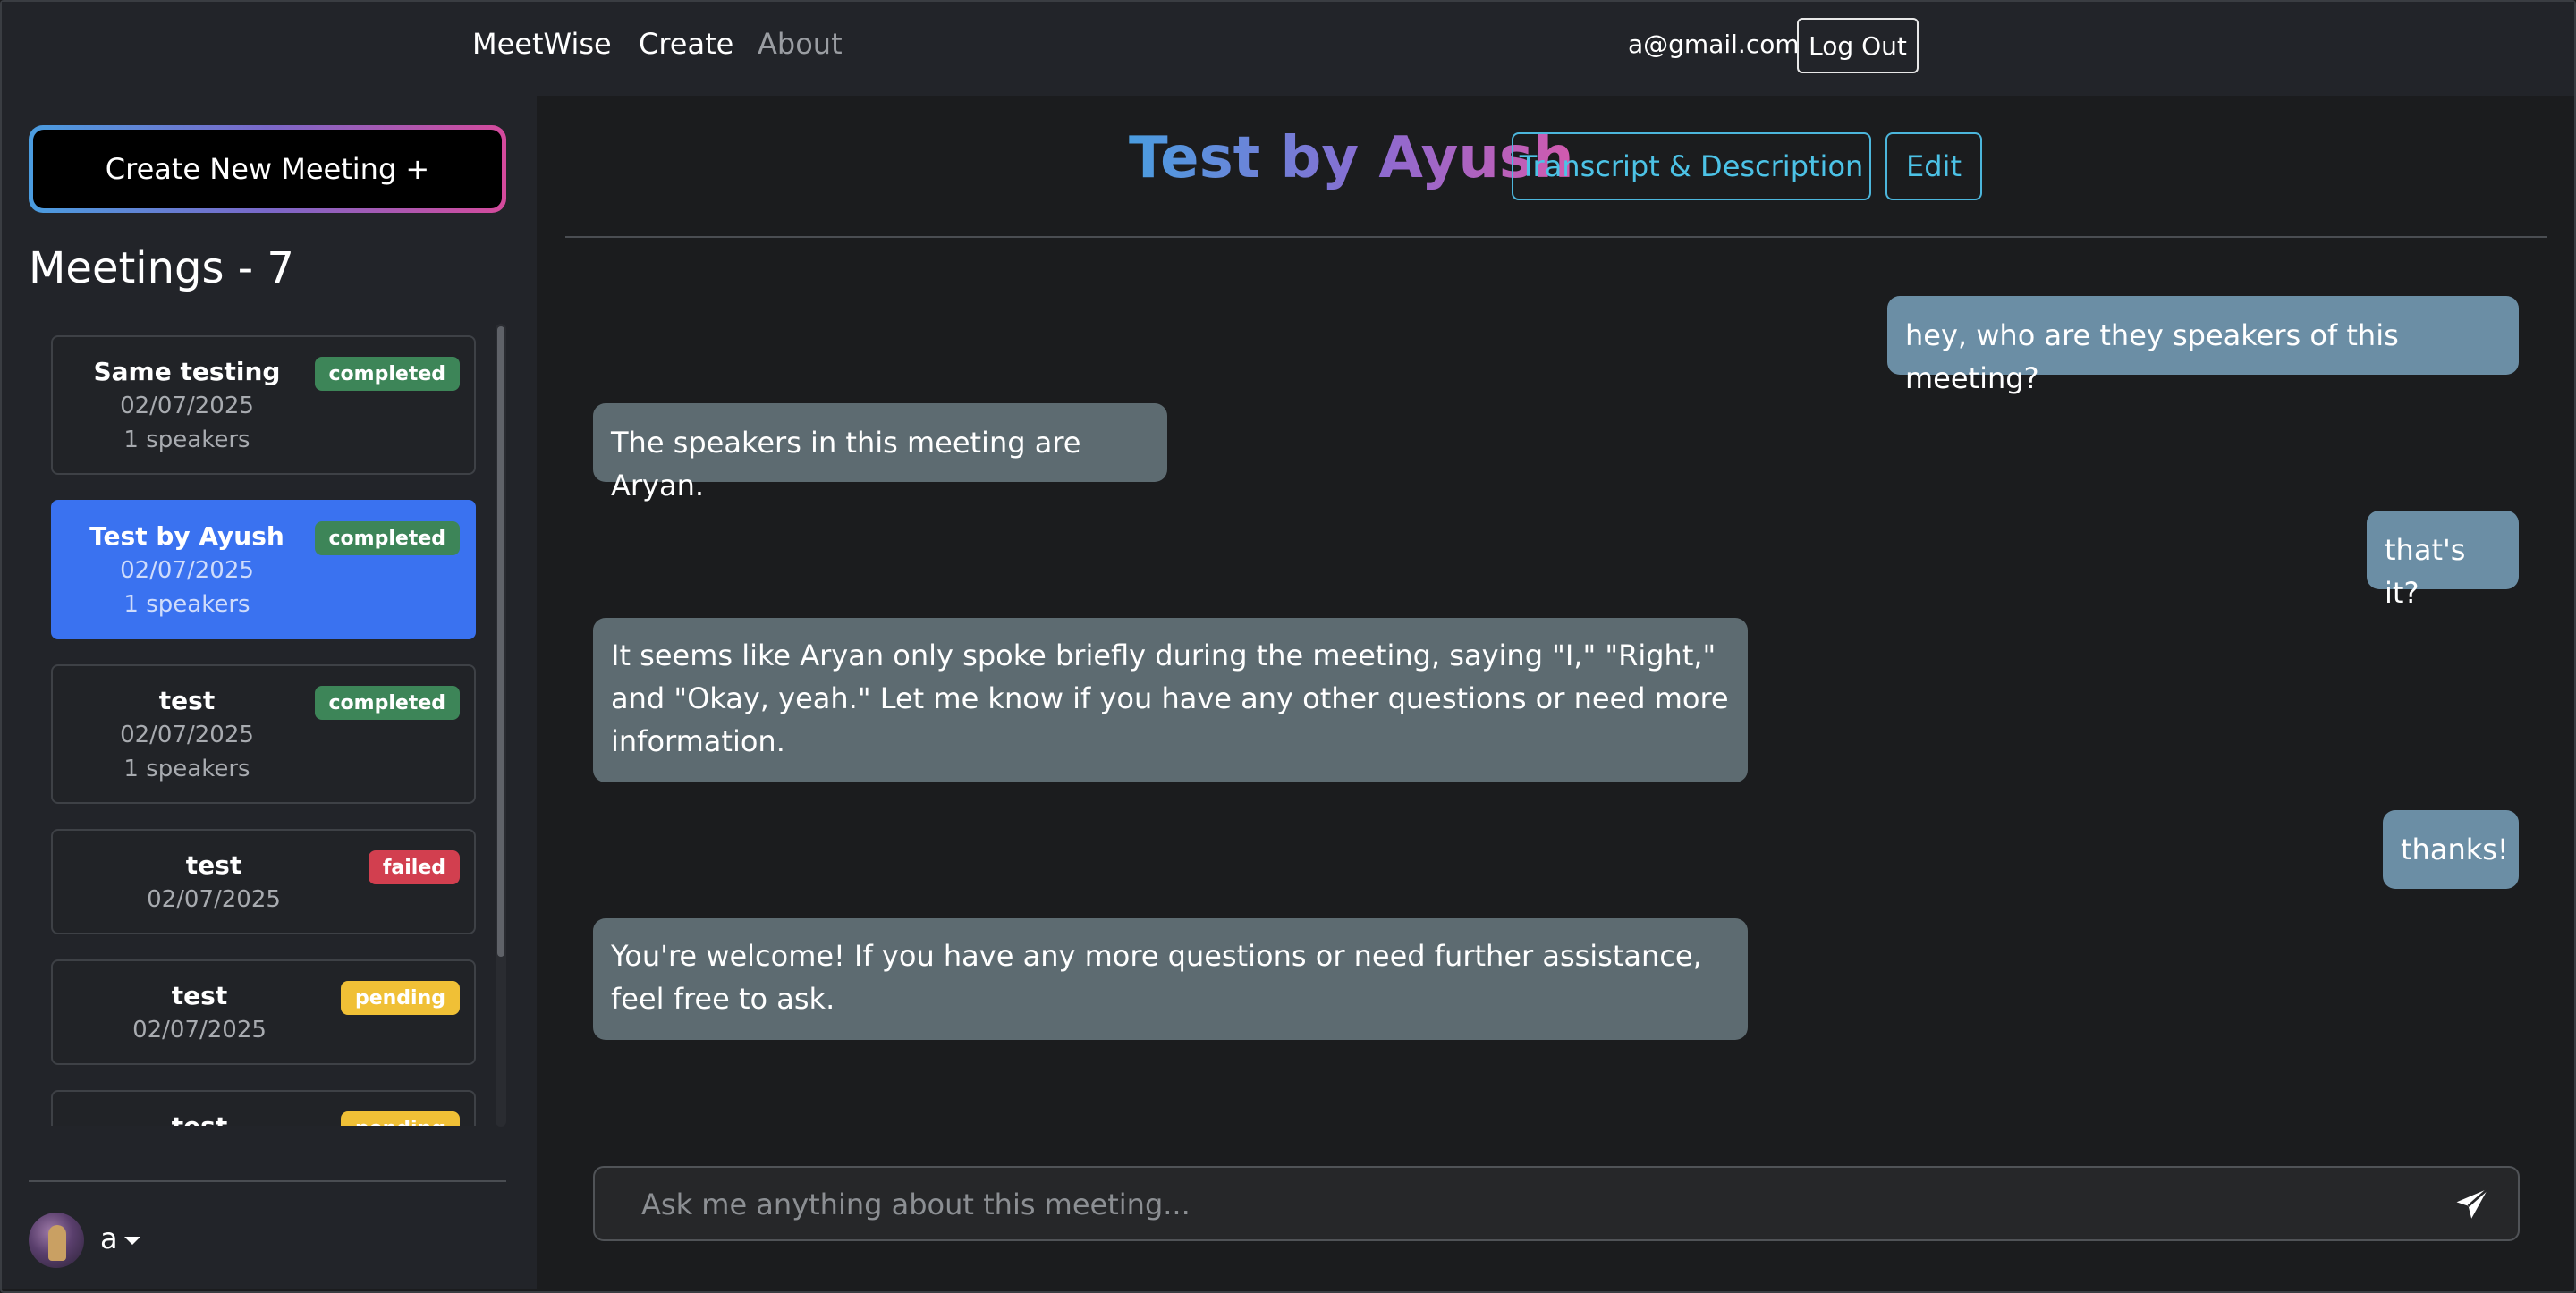 The width and height of the screenshot is (2576, 1293). Describe the element at coordinates (186, 536) in the screenshot. I see `meeting-card-title: Test by Ayush` at that location.